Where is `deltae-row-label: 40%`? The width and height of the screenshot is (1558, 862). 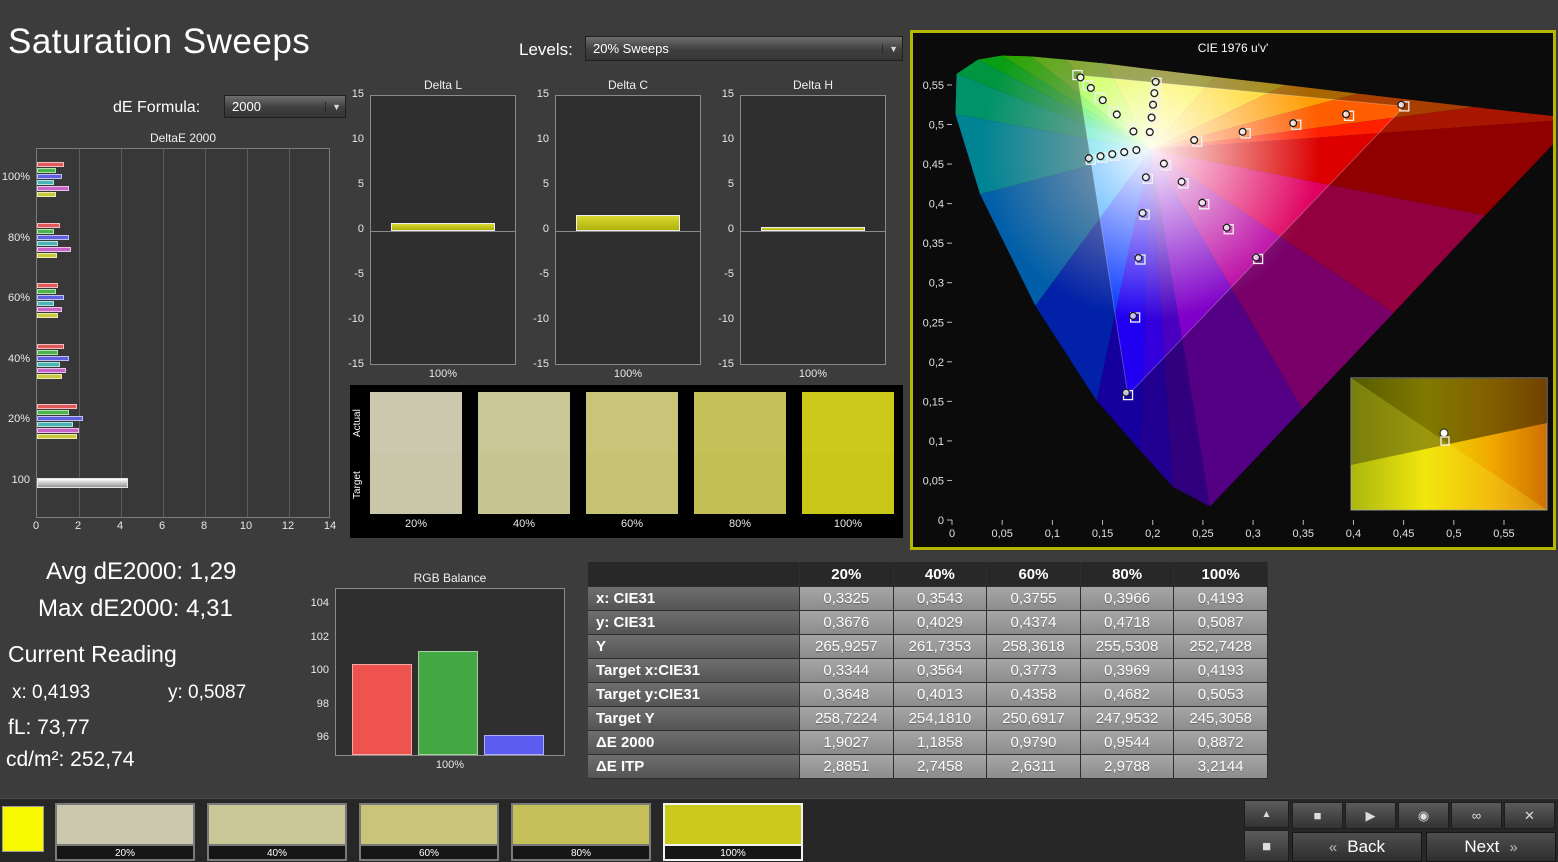 deltae-row-label: 40% is located at coordinates (18, 358).